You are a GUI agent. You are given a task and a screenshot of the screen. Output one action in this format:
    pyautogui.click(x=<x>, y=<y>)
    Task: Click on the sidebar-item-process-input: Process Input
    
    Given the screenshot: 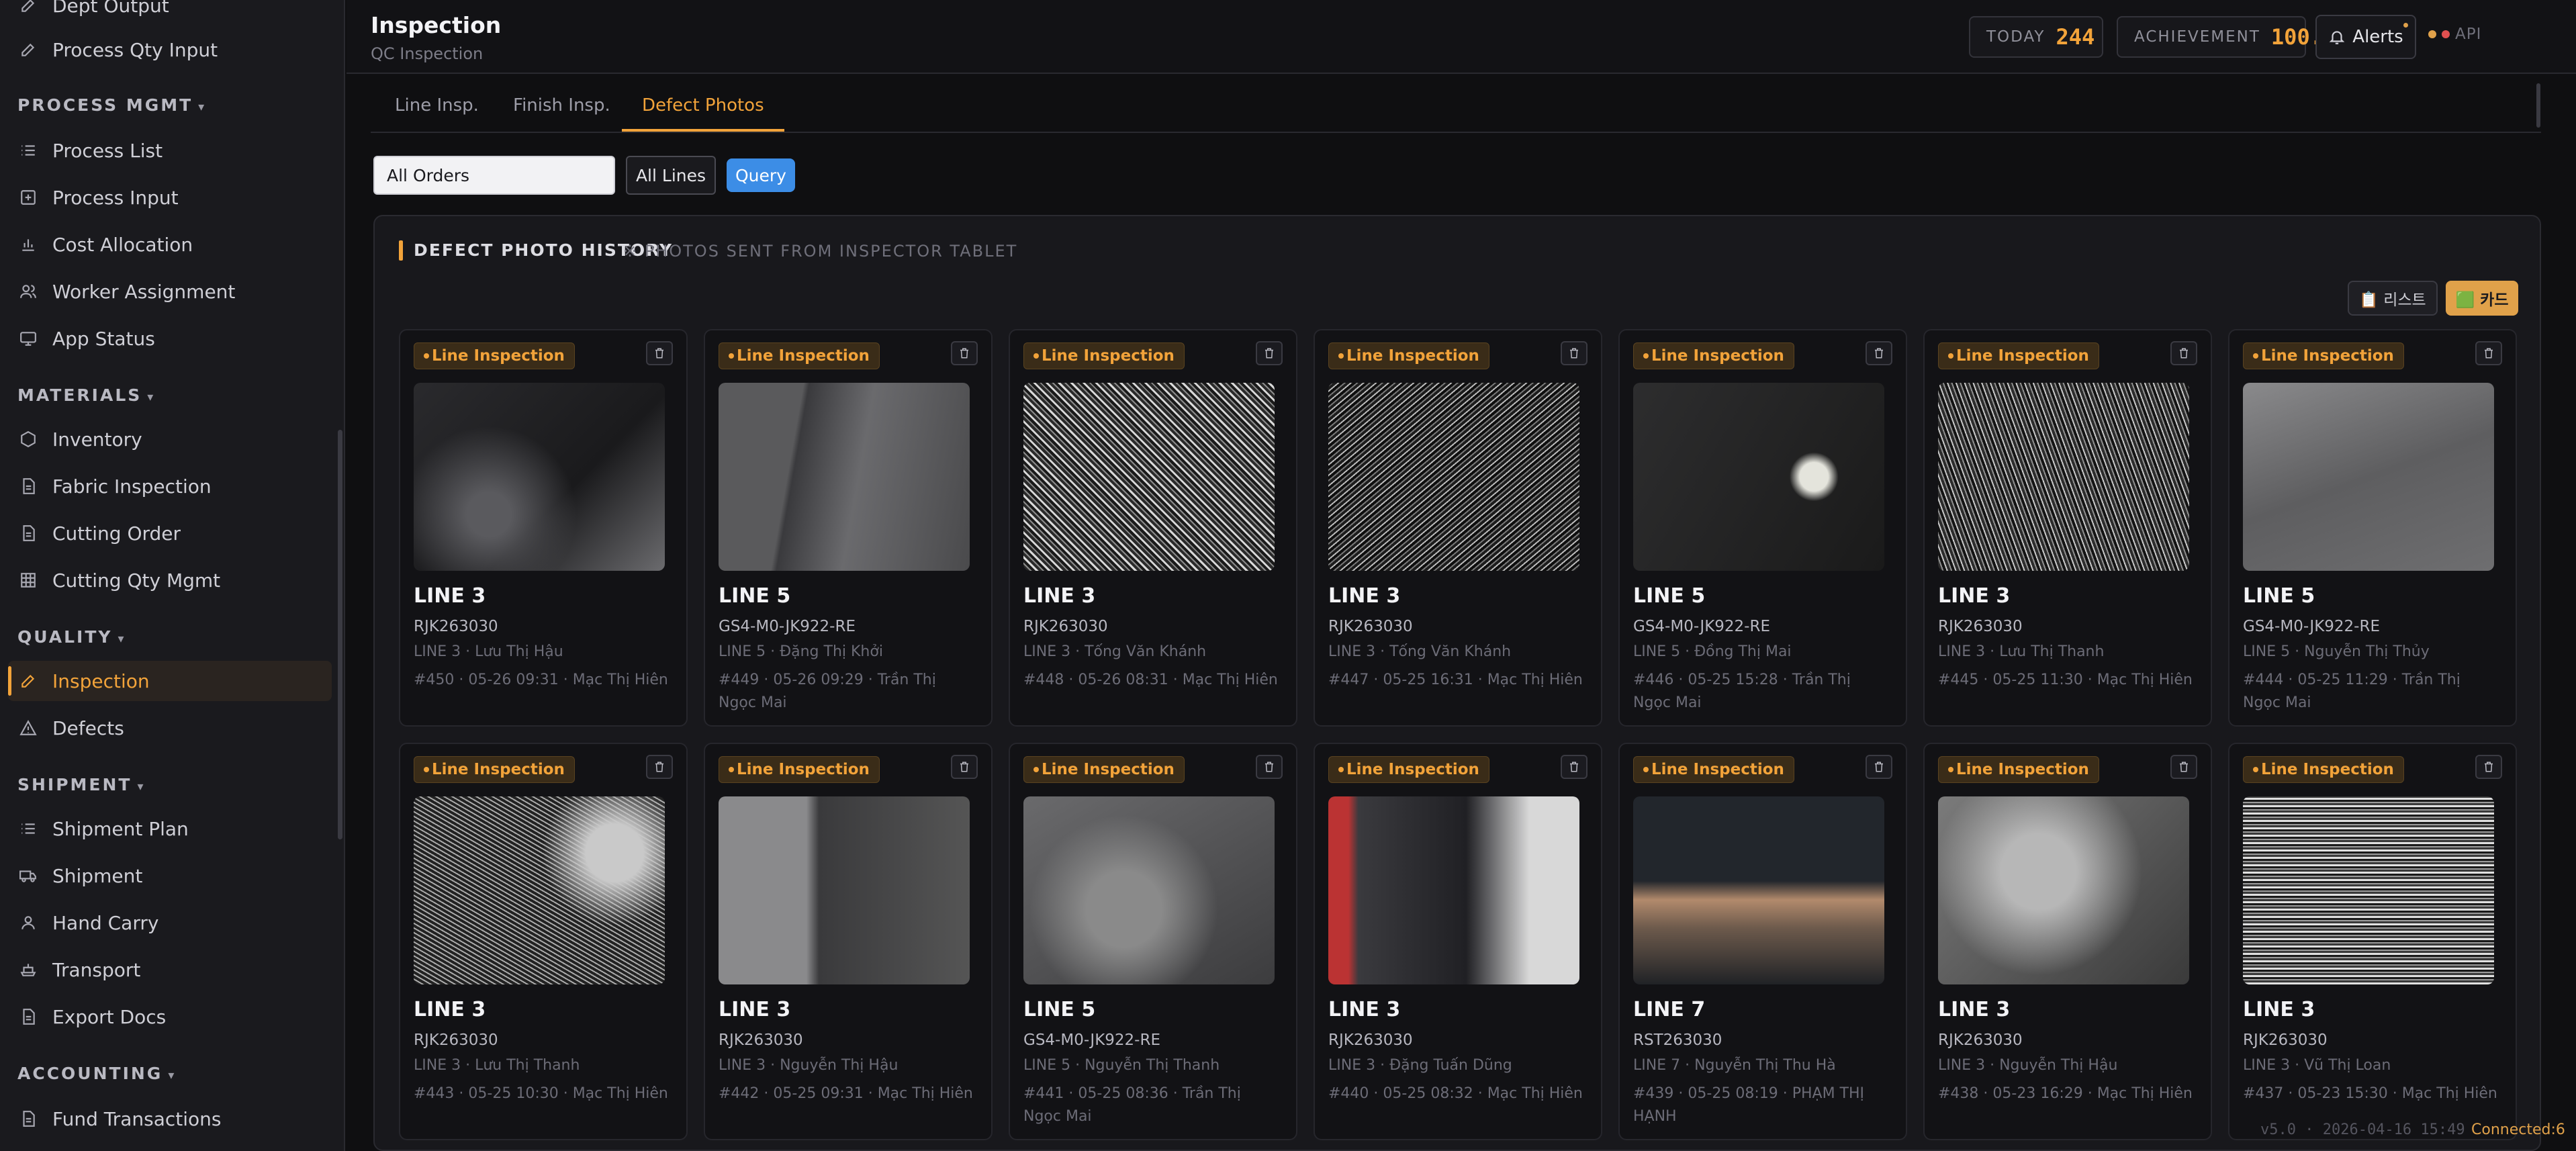 What is the action you would take?
    pyautogui.click(x=170, y=197)
    